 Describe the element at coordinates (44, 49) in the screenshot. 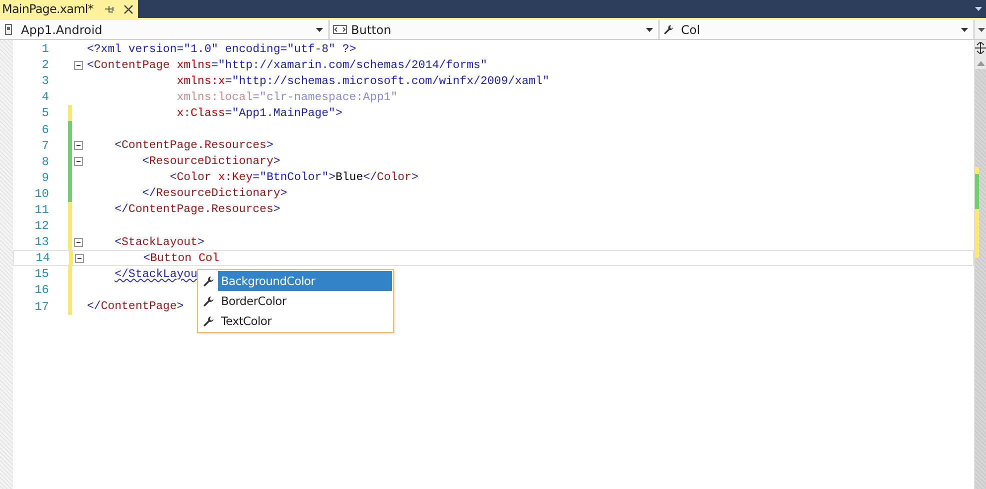

I see `line-number: 1` at that location.